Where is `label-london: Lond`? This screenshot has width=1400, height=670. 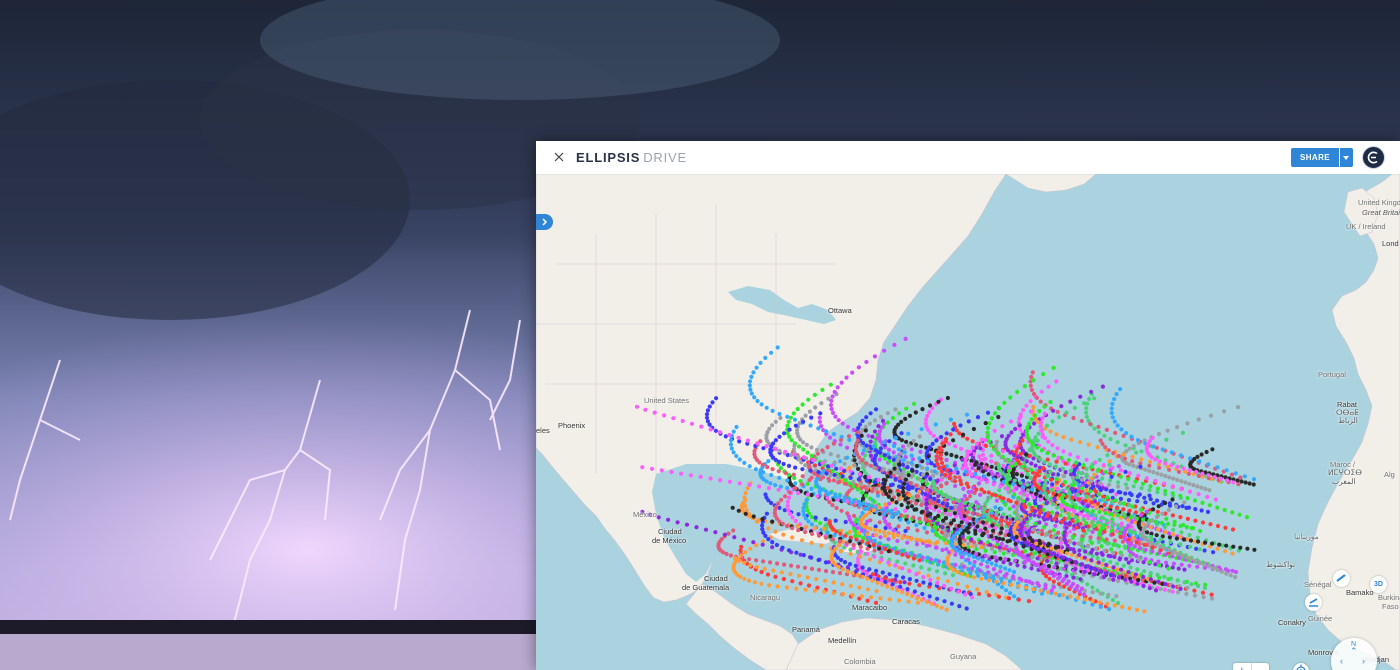 label-london: Lond is located at coordinates (1390, 243).